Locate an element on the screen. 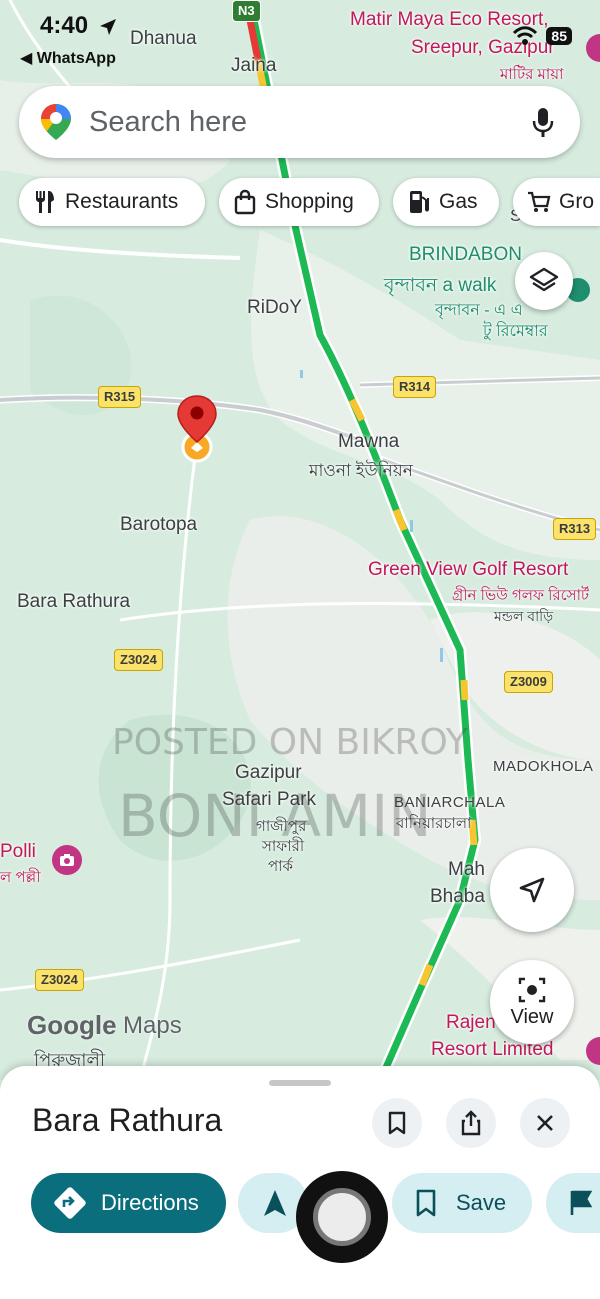 The image size is (600, 1299). map-label-mondol-bari: মন্ডল বাড়ি is located at coordinates (524, 616).